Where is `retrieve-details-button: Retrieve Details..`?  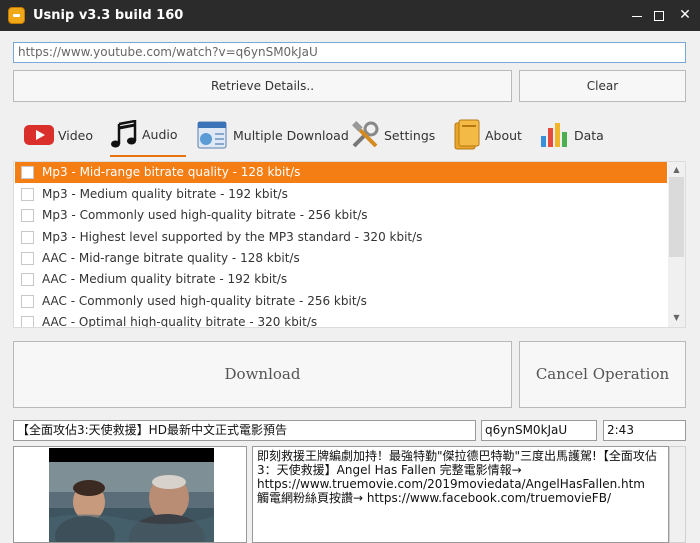 retrieve-details-button: Retrieve Details.. is located at coordinates (262, 86).